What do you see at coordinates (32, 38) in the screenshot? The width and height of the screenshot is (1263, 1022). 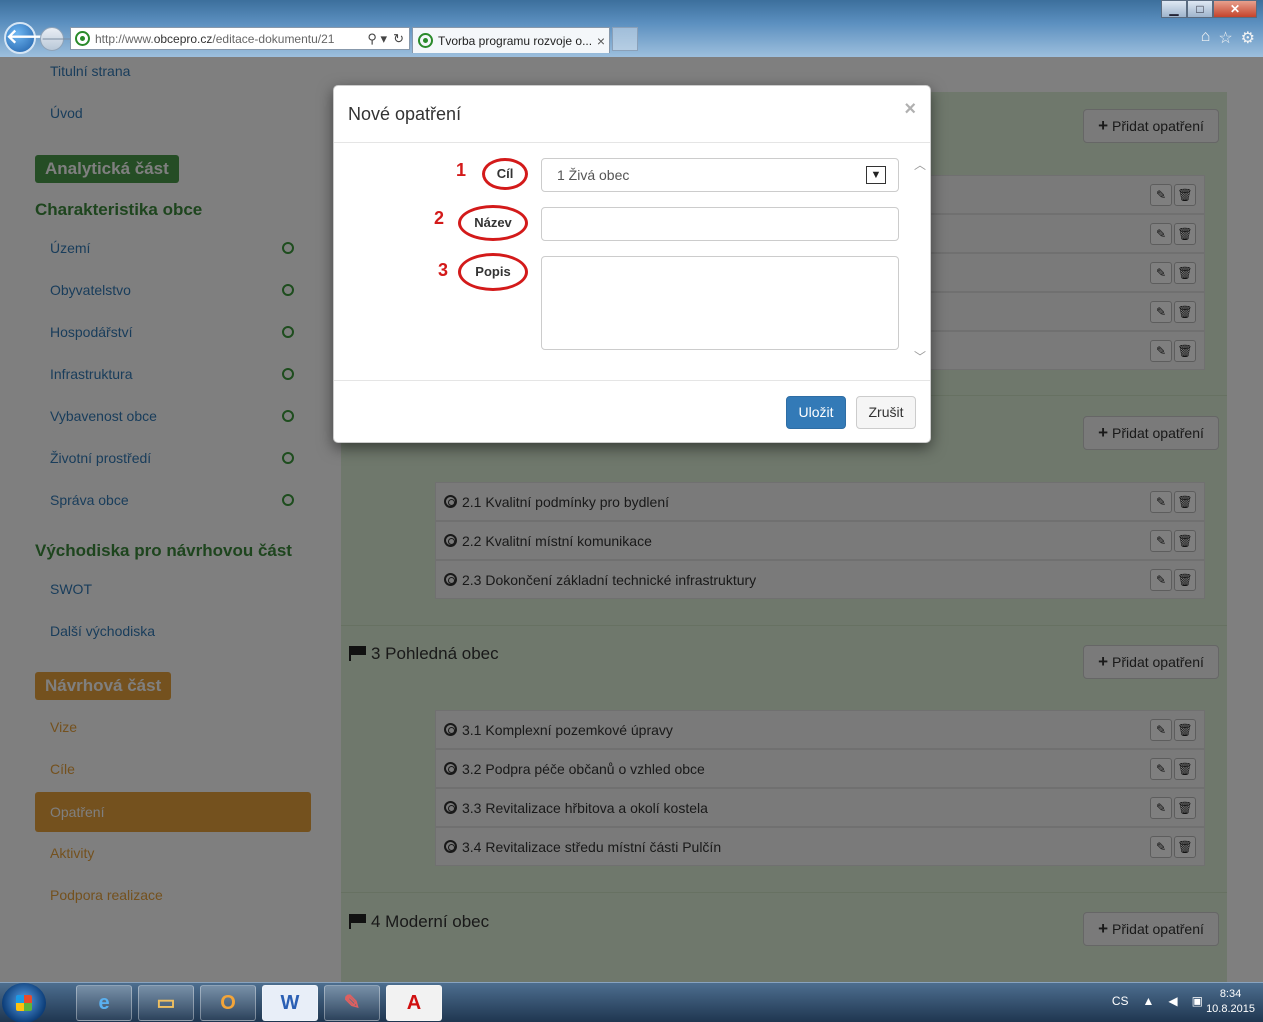 I see `back-button: 🡐` at bounding box center [32, 38].